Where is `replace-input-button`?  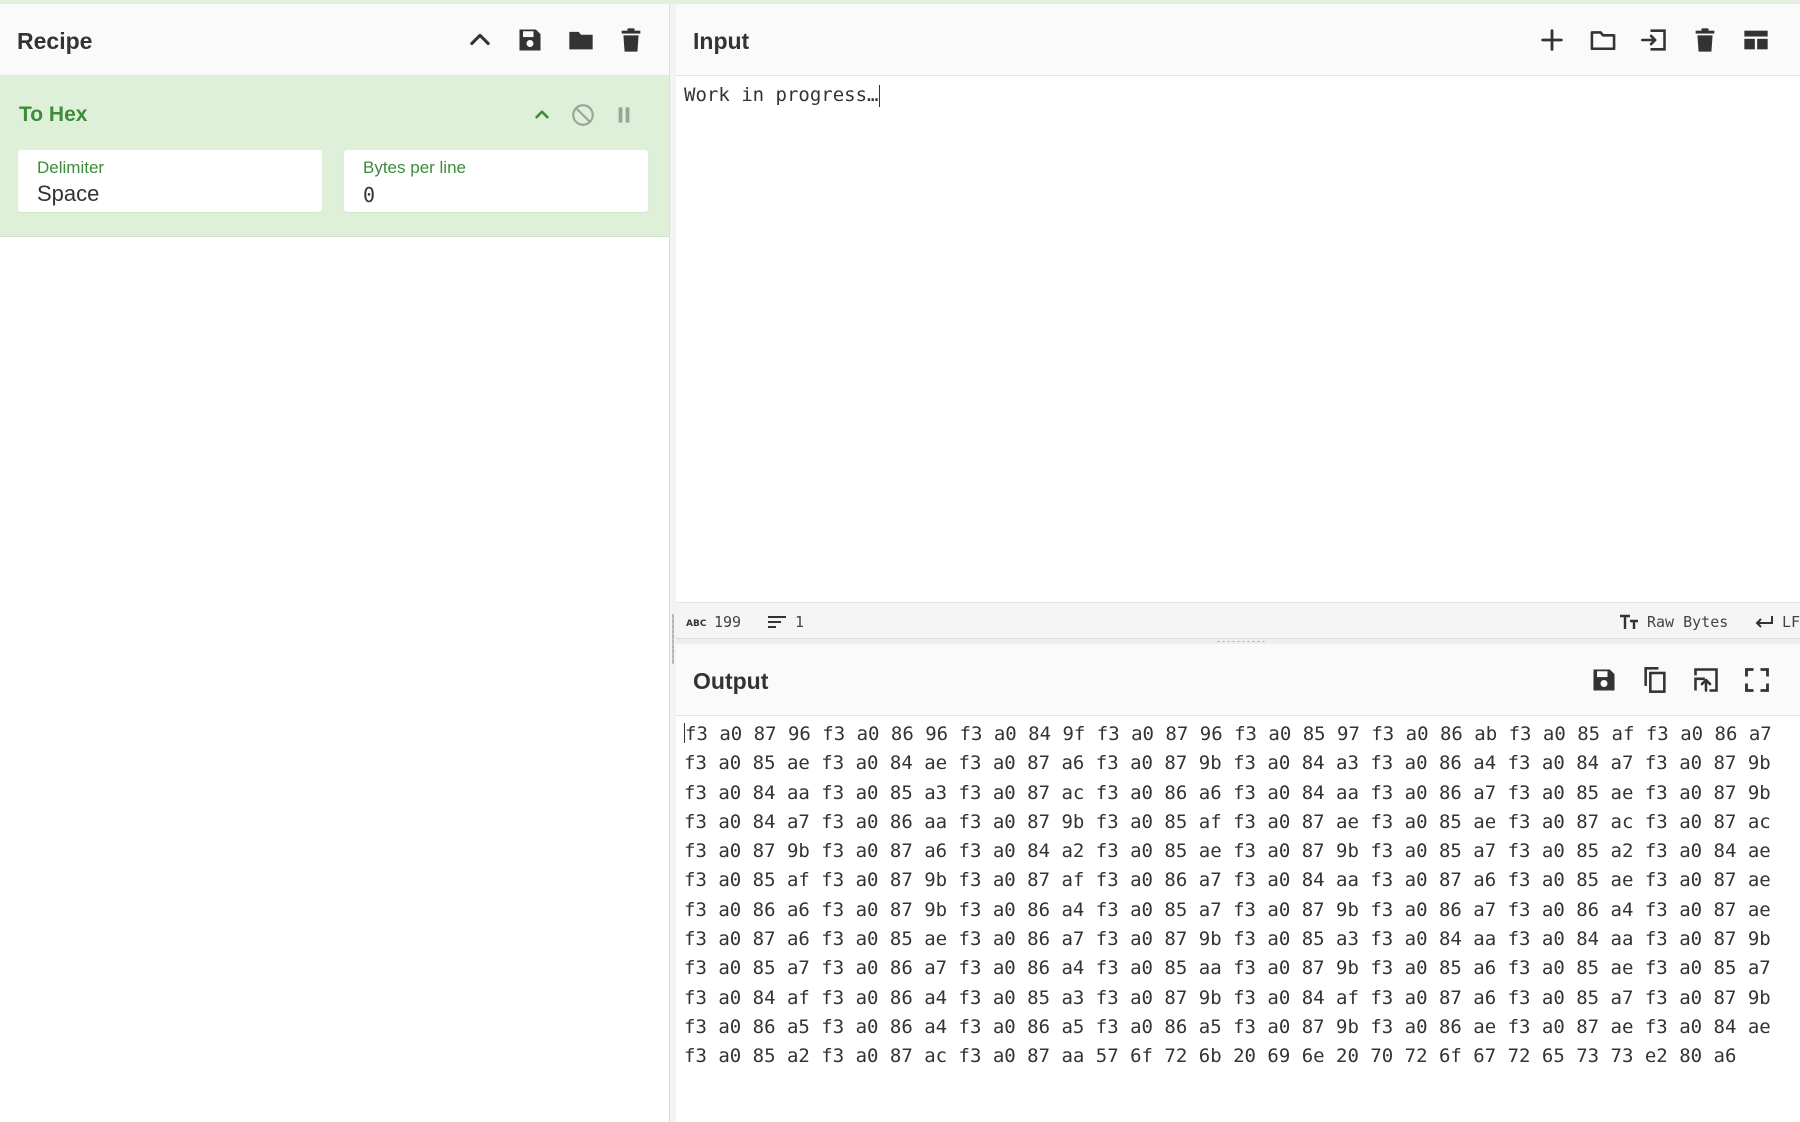
replace-input-button is located at coordinates (1706, 680).